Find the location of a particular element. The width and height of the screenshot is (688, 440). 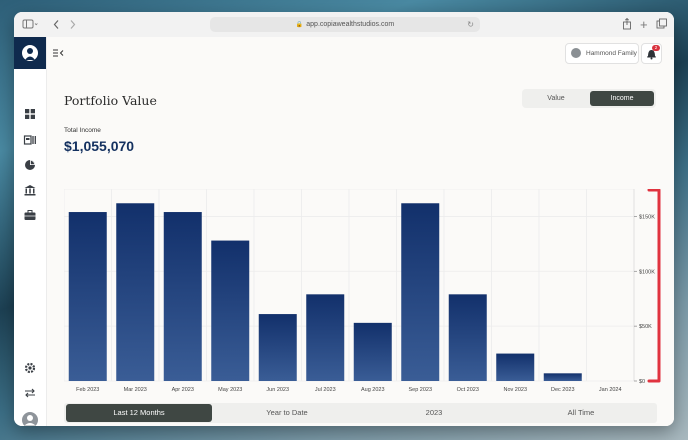

pie-chart-icon is located at coordinates (30, 165).